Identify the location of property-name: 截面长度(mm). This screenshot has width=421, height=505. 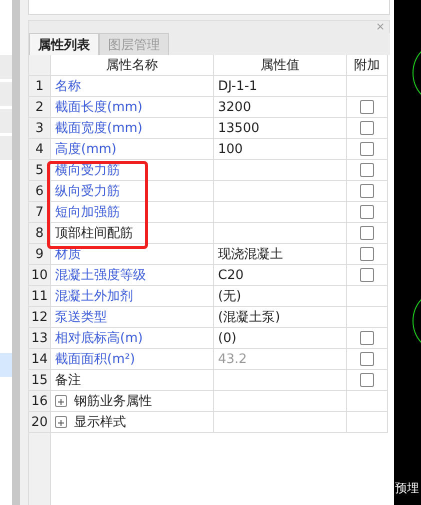
(132, 107).